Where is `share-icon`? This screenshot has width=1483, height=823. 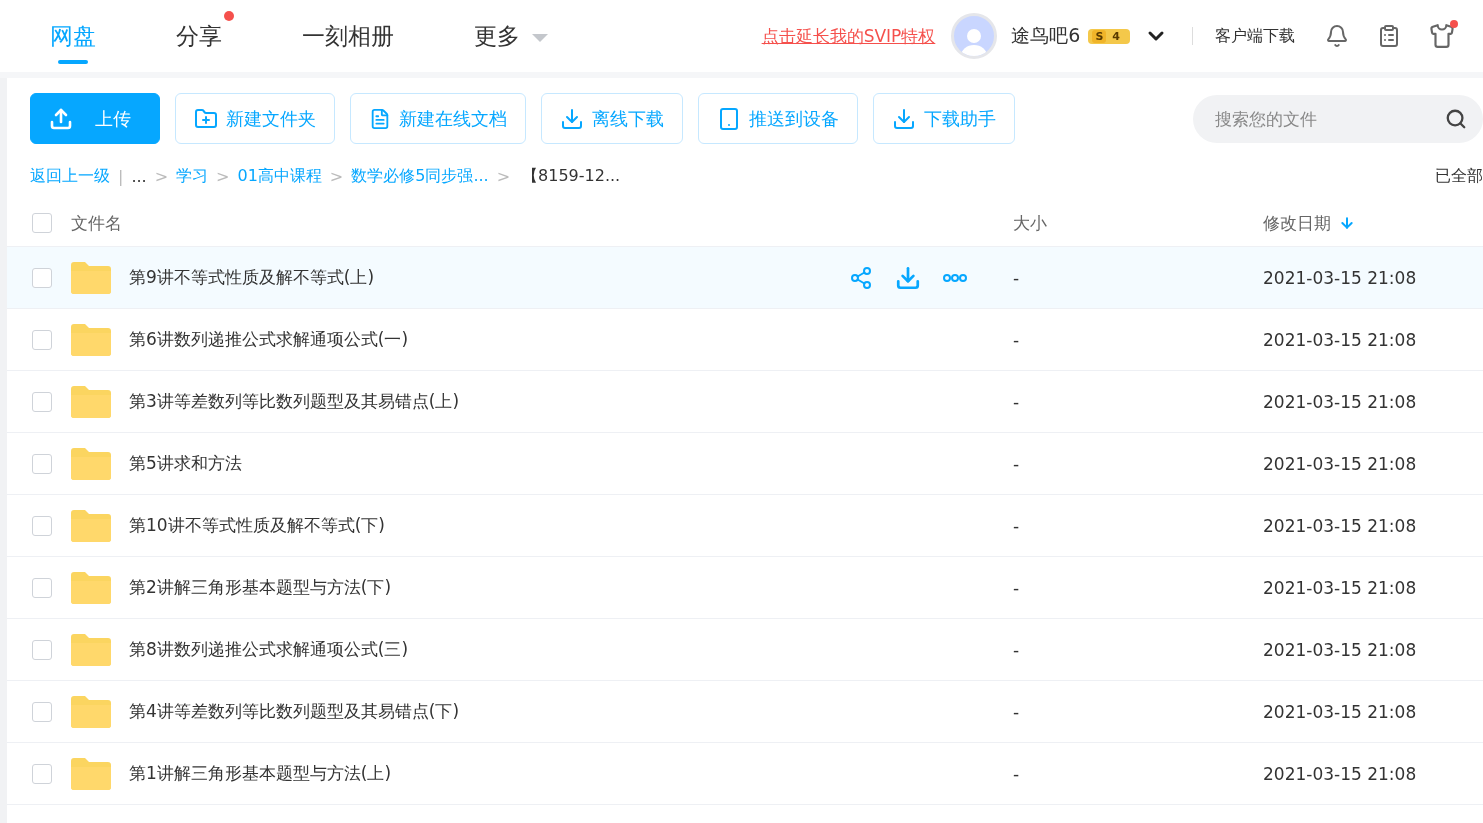 share-icon is located at coordinates (861, 277).